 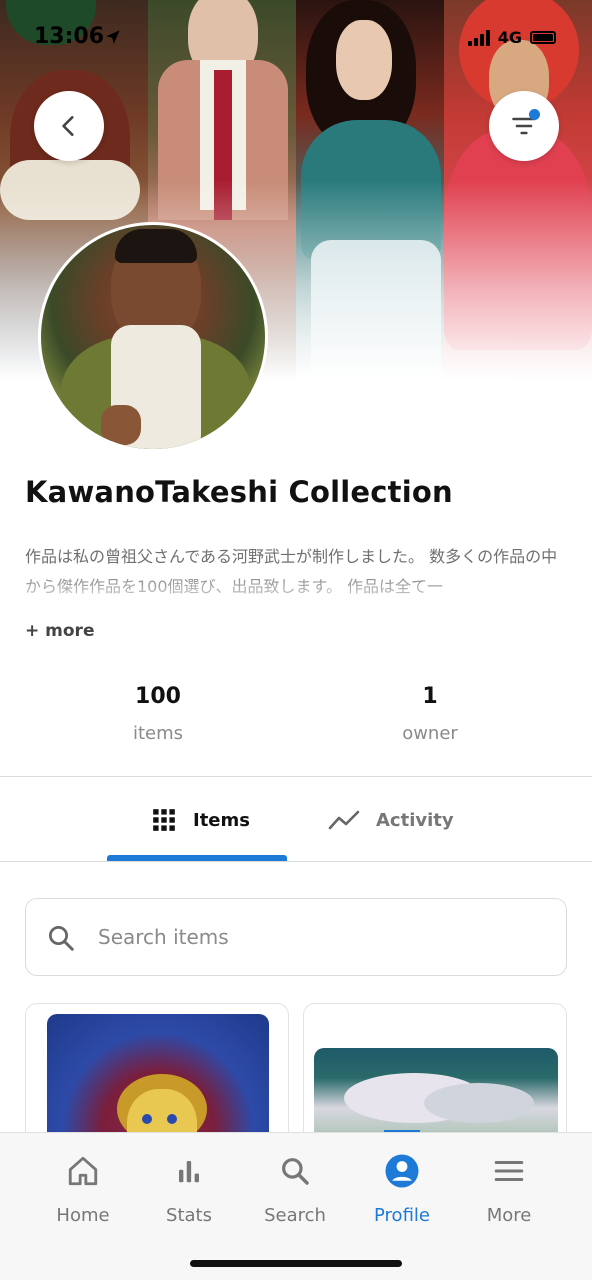 I want to click on collection-avatar, so click(x=153, y=337).